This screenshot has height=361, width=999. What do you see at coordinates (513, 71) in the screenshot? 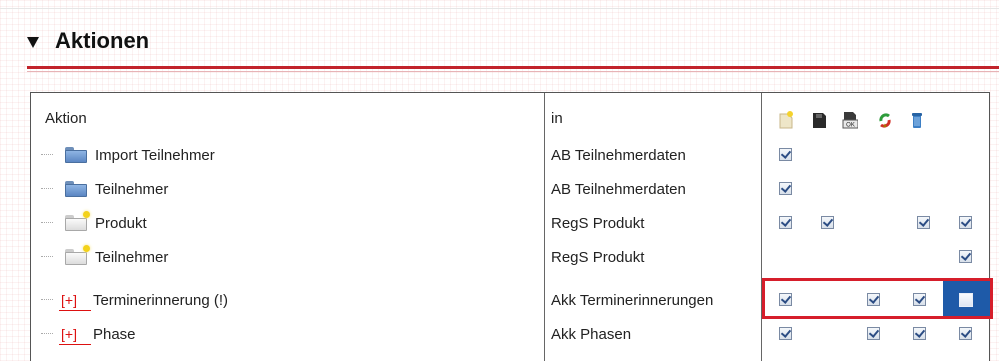
I see `section-divider-shadow` at bounding box center [513, 71].